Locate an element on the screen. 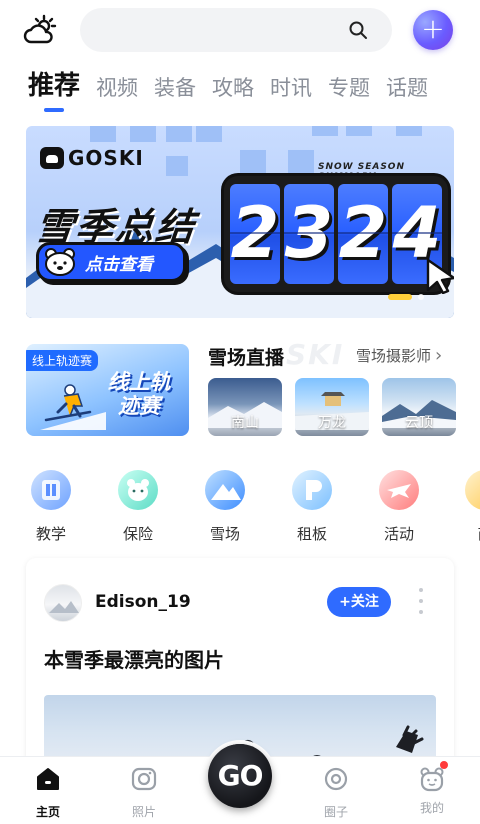  nav-label: 照片 is located at coordinates (143, 812).